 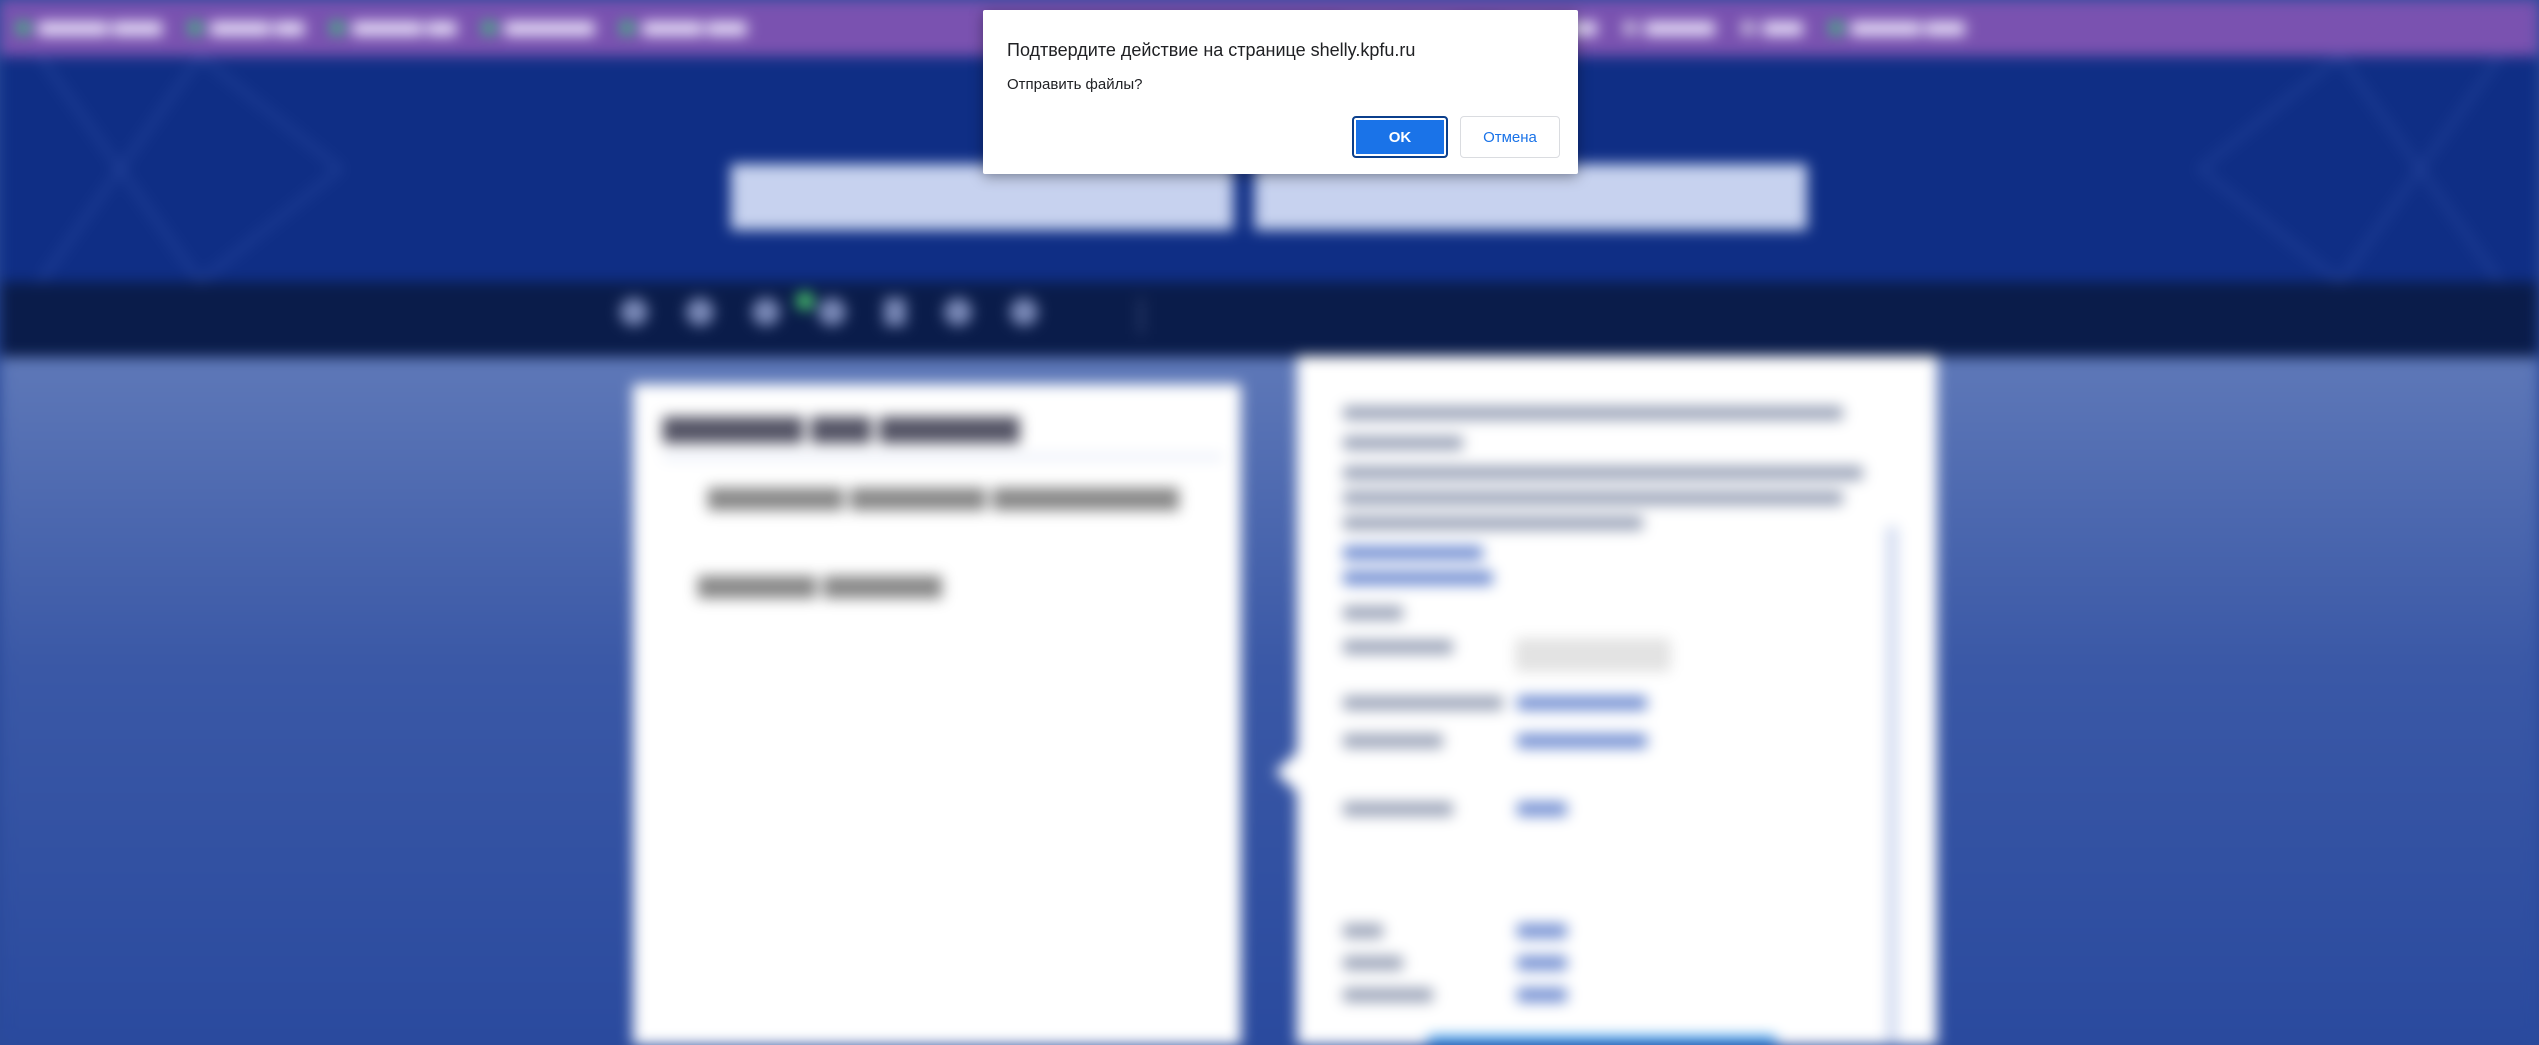 What do you see at coordinates (1400, 137) in the screenshot?
I see `ok-button: OK` at bounding box center [1400, 137].